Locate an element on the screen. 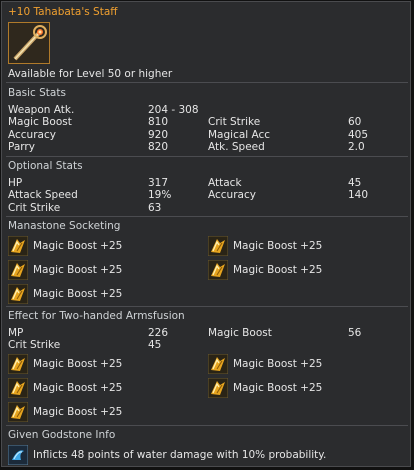 Image resolution: width=414 pixels, height=470 pixels. stat-row: HP 317 Attack 45 is located at coordinates (207, 183).